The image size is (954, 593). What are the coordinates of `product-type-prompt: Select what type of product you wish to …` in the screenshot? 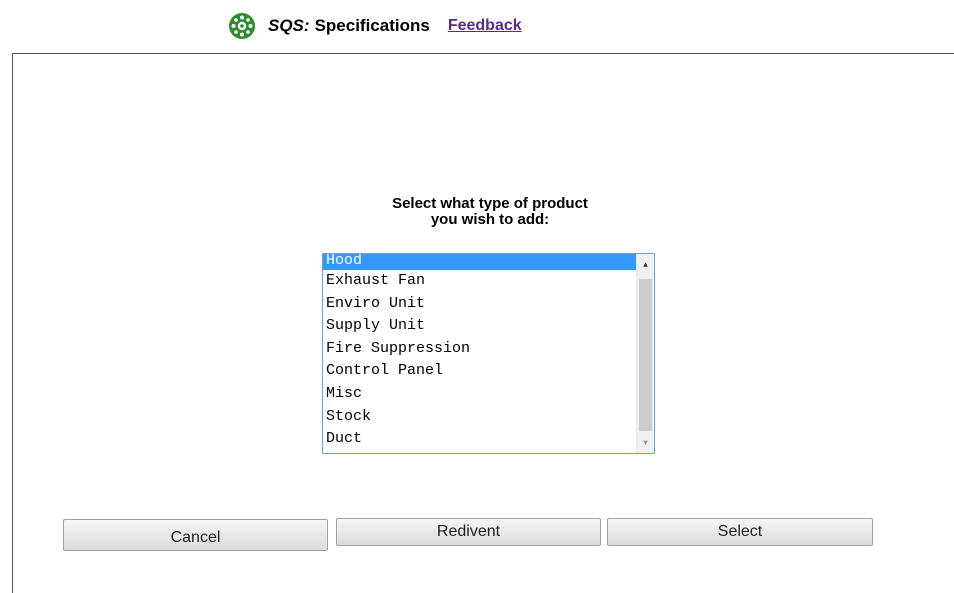 It's located at (477, 212).